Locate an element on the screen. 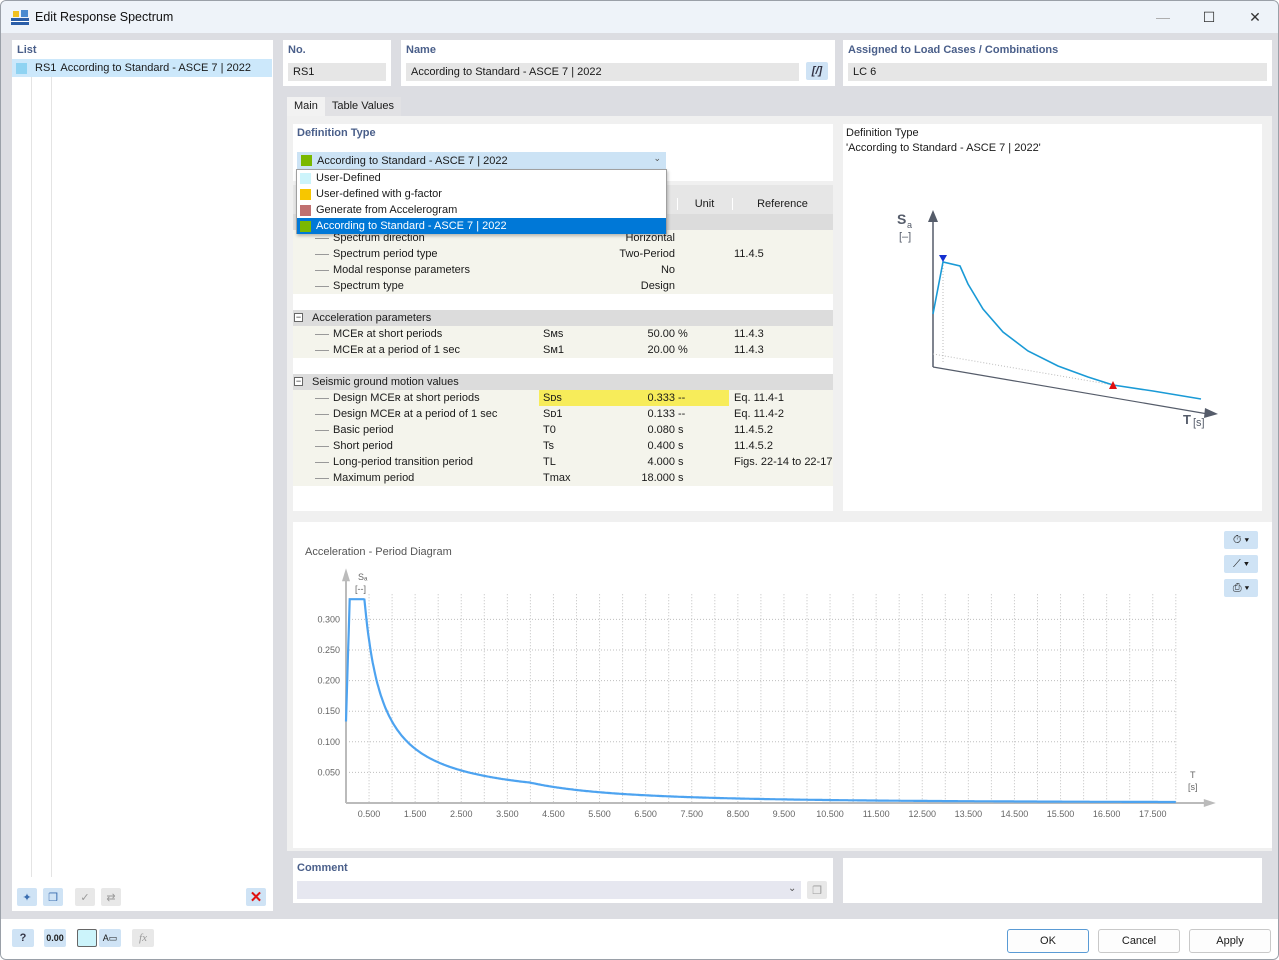  comment-input is located at coordinates (549, 890).